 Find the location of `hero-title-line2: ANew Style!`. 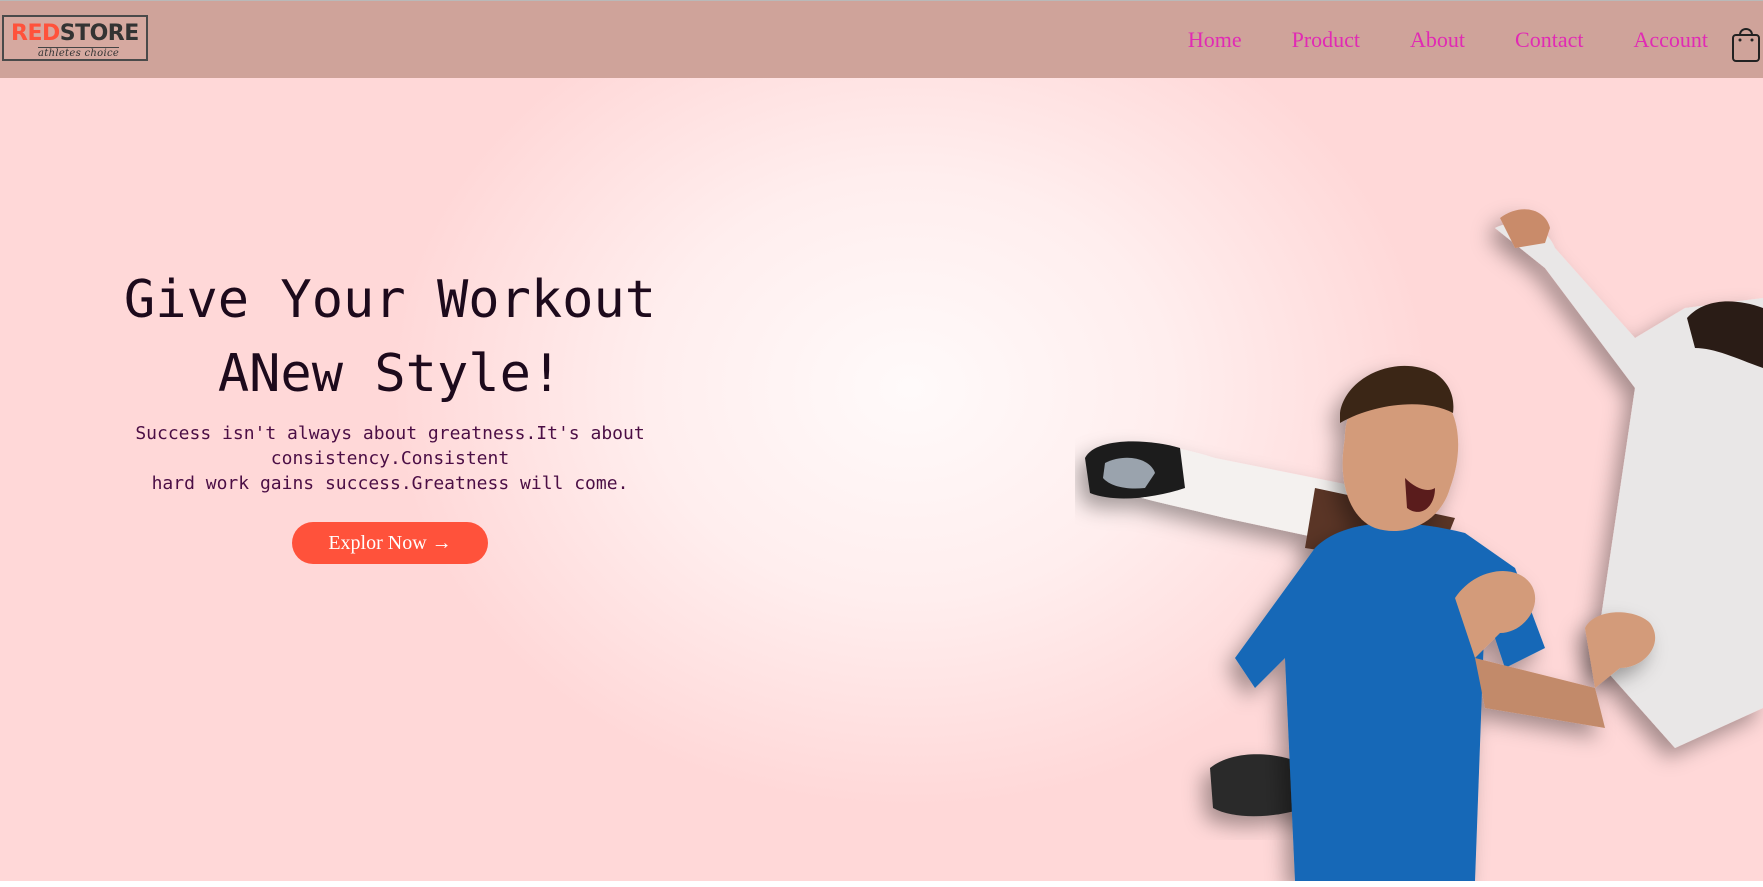

hero-title-line2: ANew Style! is located at coordinates (390, 374).